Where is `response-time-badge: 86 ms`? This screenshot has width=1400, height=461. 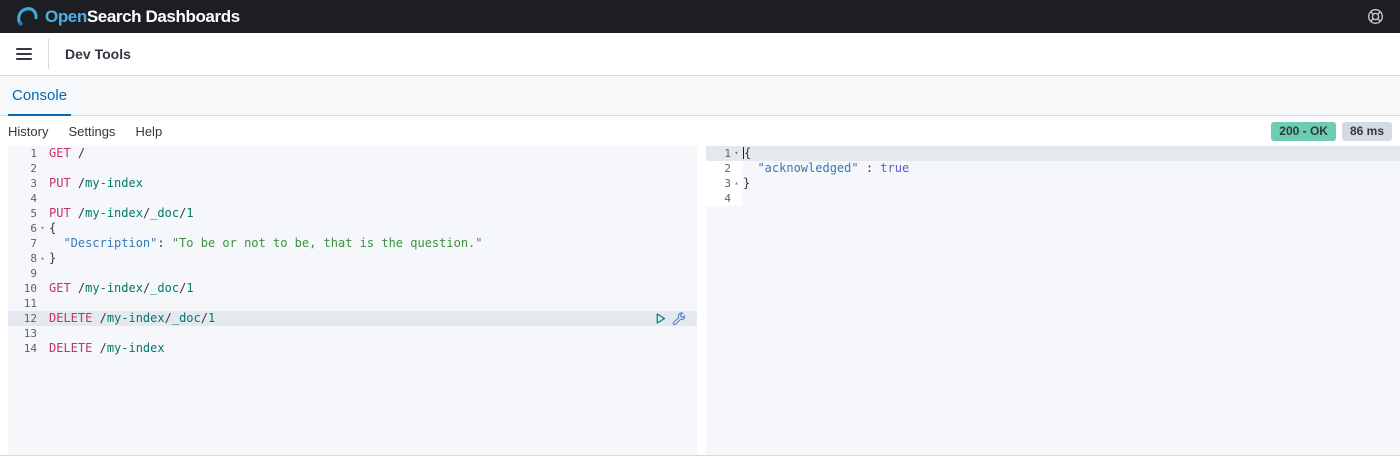
response-time-badge: 86 ms is located at coordinates (1366, 131).